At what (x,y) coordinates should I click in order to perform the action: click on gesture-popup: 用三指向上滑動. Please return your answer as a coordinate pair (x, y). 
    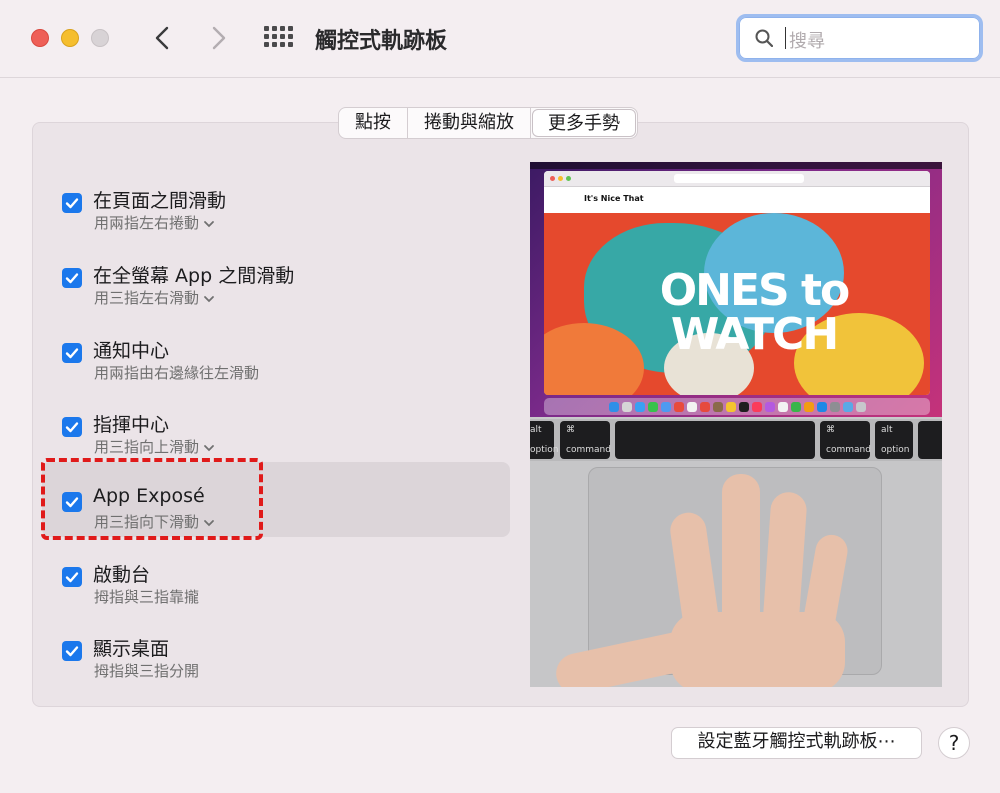
    Looking at the image, I should click on (154, 446).